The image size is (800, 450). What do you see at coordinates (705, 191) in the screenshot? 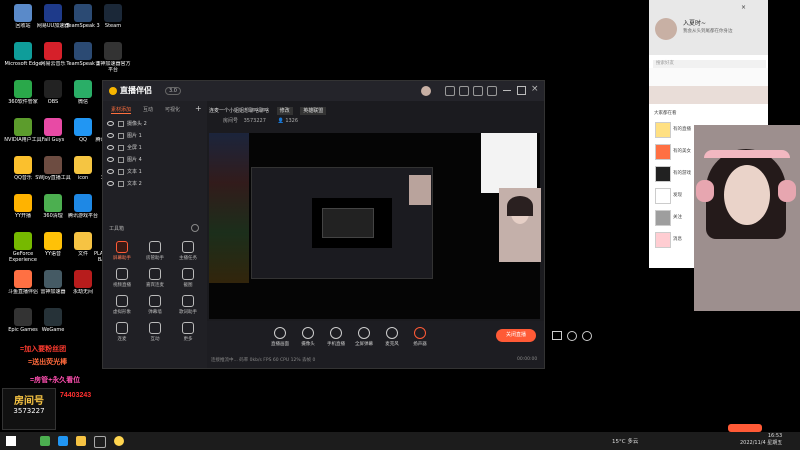
I see `webcam-headset-left` at bounding box center [705, 191].